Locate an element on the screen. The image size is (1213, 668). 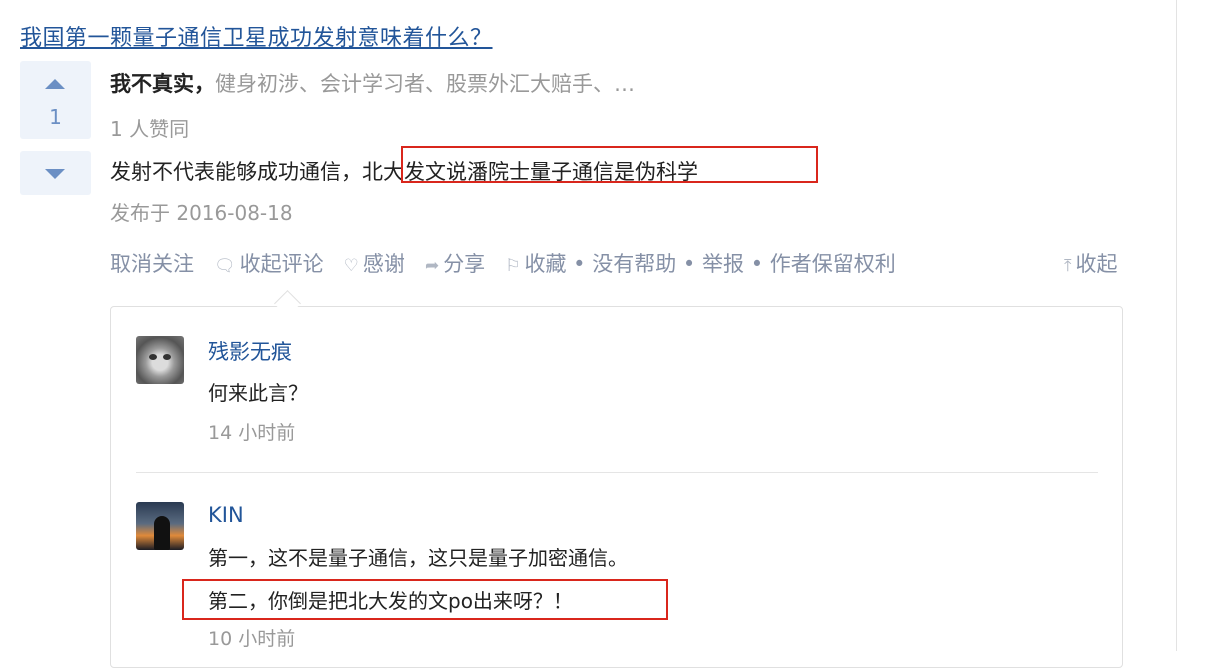
vote-summary: 1 人赞同 is located at coordinates (149, 127).